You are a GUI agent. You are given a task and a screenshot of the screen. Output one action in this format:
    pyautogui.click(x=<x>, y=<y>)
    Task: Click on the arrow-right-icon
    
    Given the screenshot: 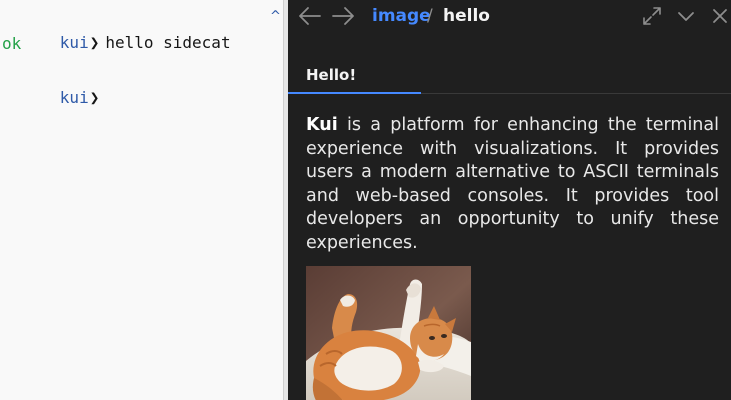 What is the action you would take?
    pyautogui.click(x=343, y=16)
    